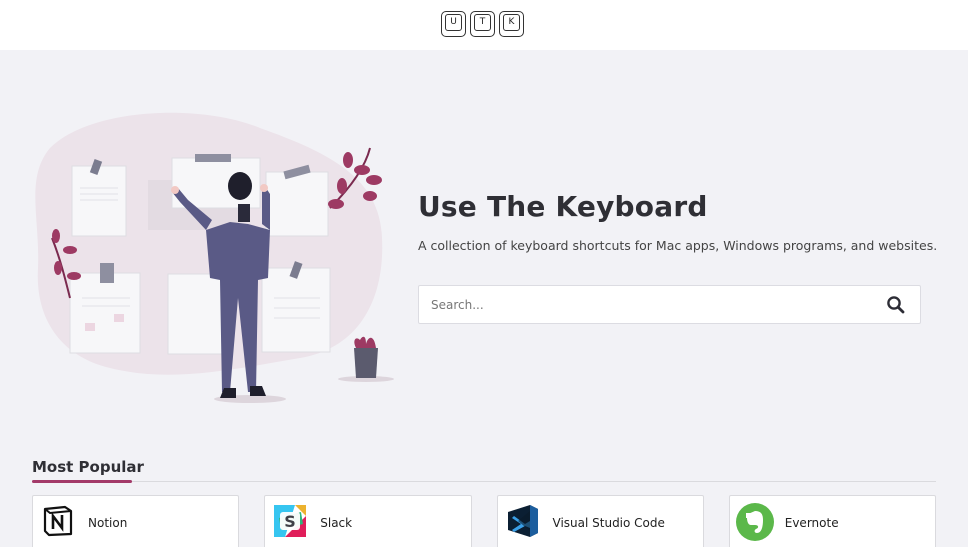  What do you see at coordinates (108, 523) in the screenshot?
I see `app-name: Notion` at bounding box center [108, 523].